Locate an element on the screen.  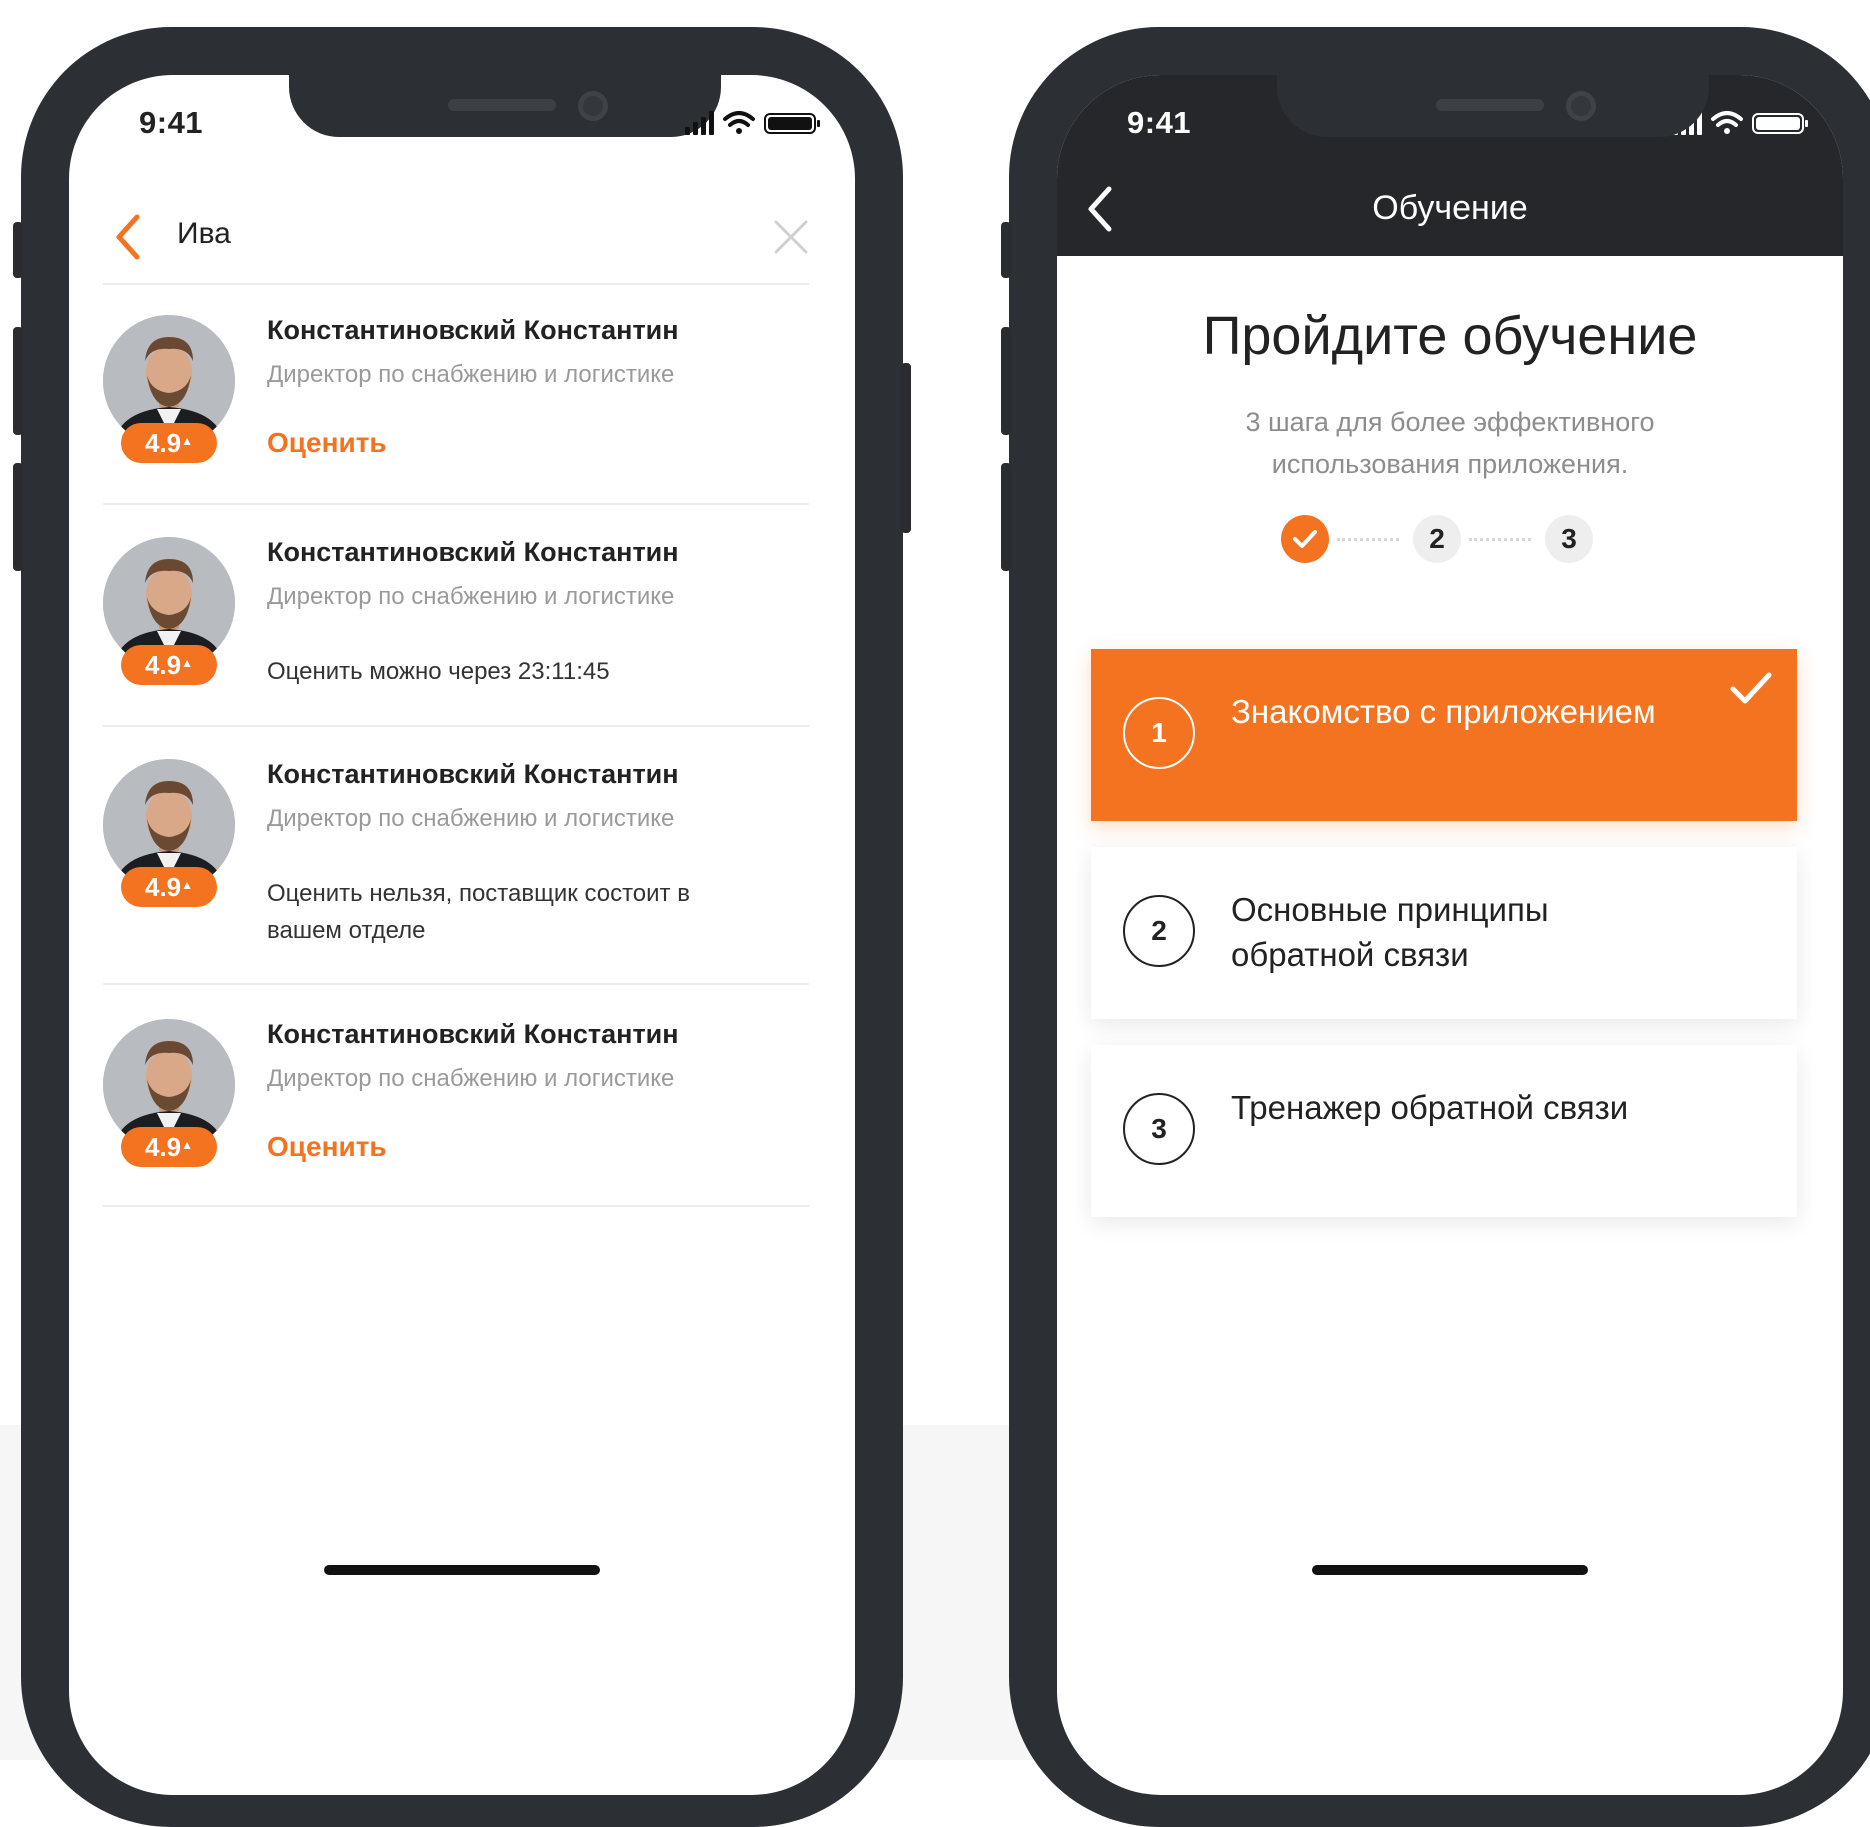
step-label: Знакомство с приложением is located at coordinates (1443, 711).